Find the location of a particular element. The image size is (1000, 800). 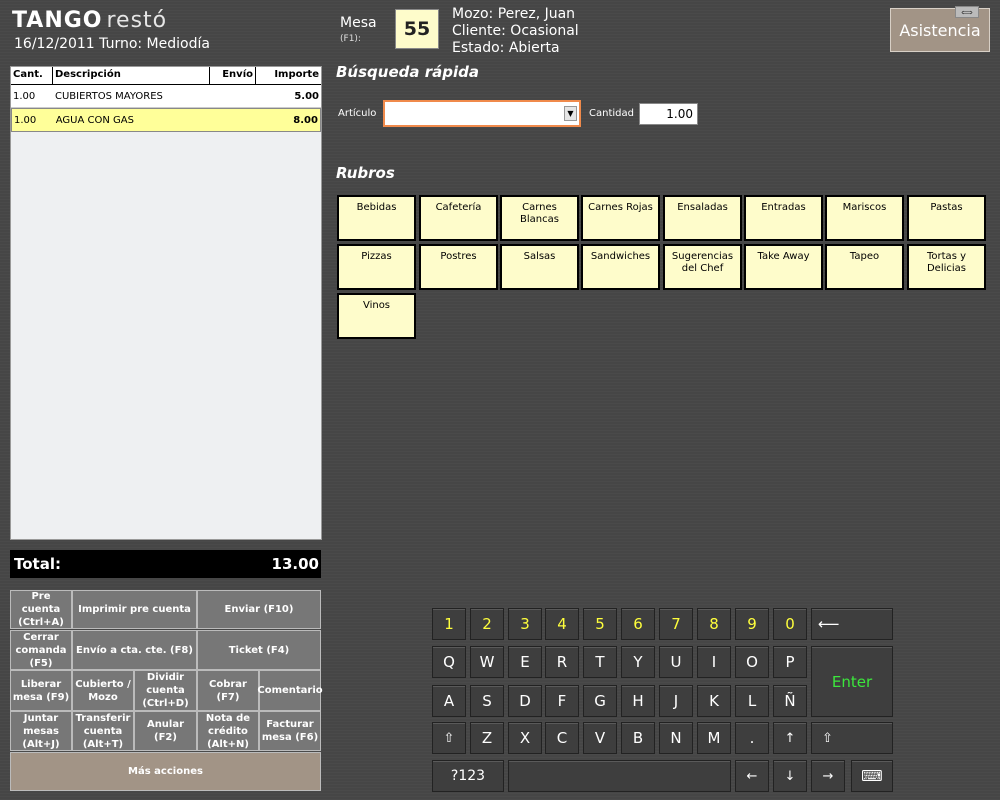

backspace-icon: ⟵ is located at coordinates (852, 624).